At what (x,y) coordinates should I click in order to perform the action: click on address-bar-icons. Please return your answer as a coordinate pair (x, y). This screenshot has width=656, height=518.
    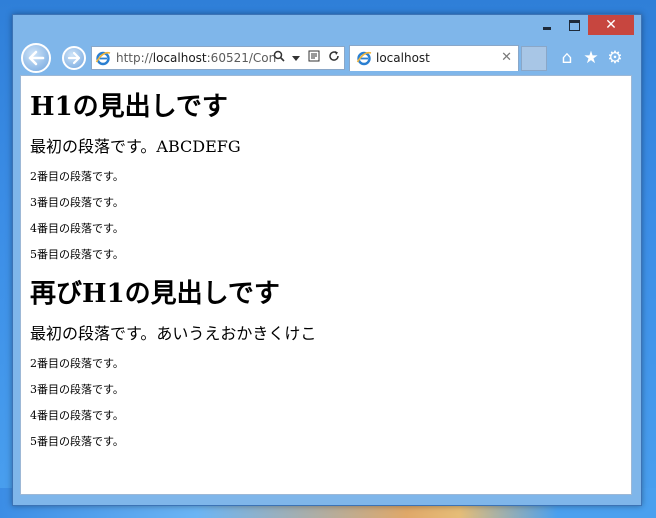
    Looking at the image, I should click on (304, 58).